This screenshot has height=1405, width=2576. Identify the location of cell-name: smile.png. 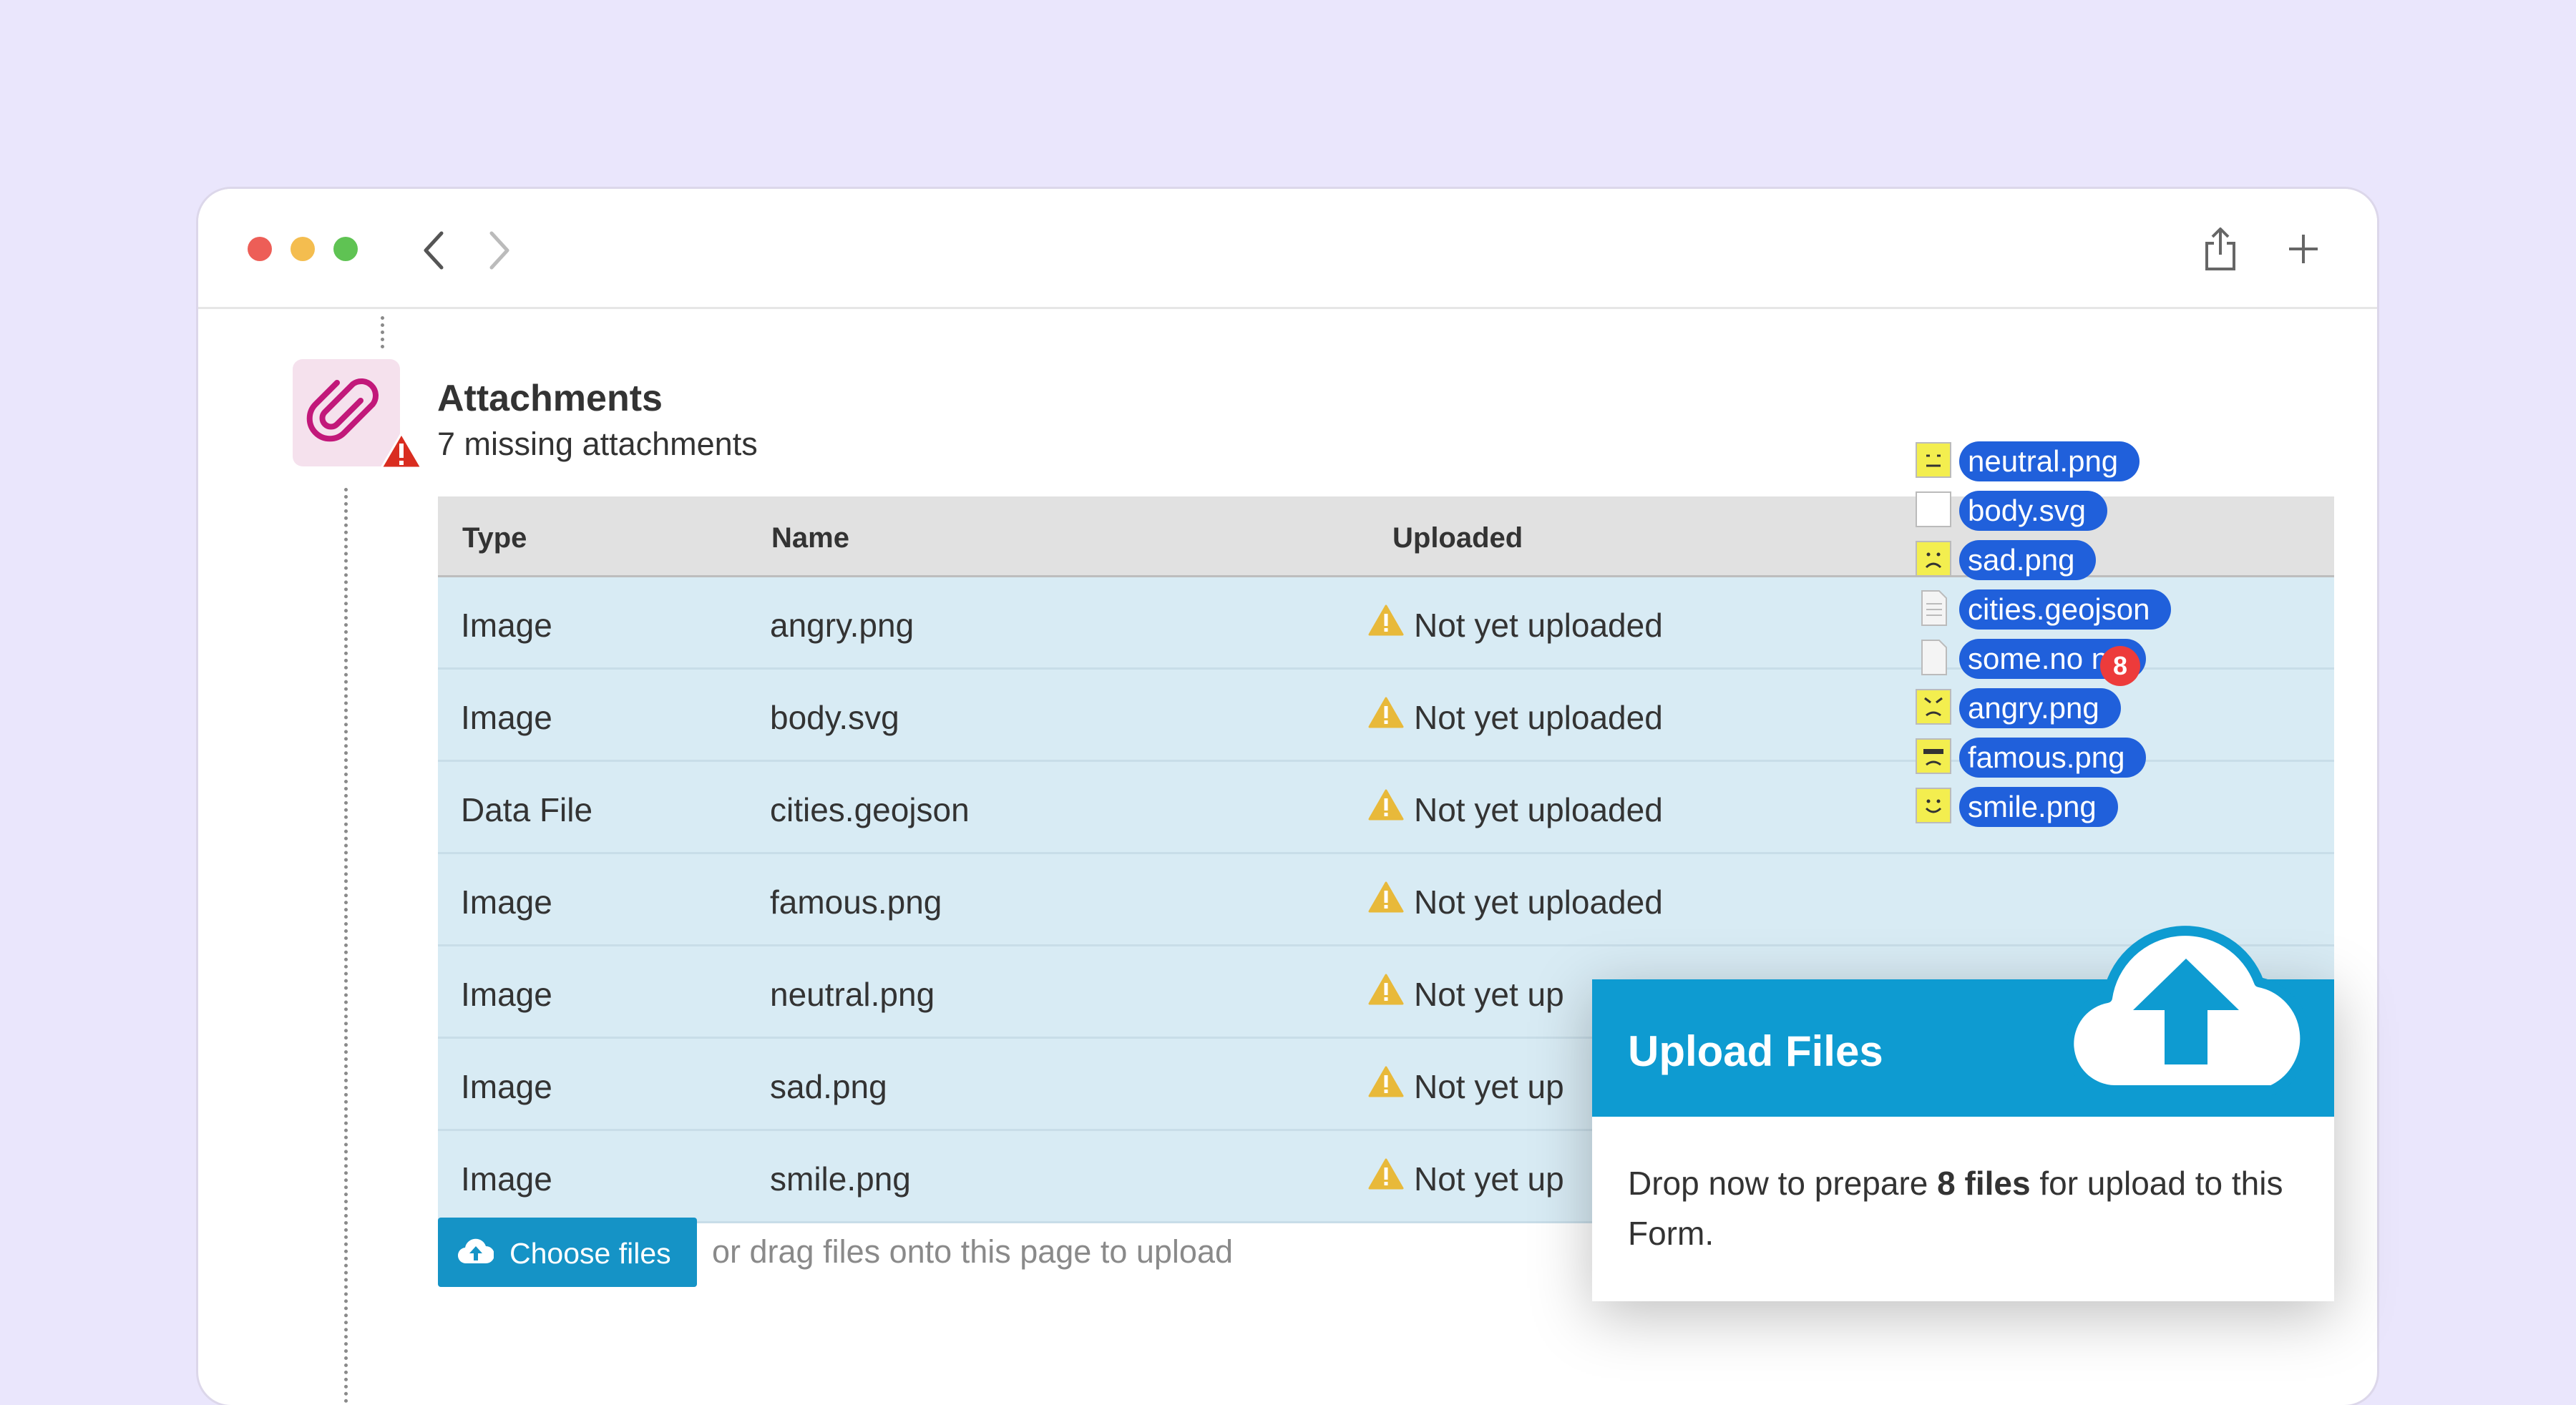
(841, 1179).